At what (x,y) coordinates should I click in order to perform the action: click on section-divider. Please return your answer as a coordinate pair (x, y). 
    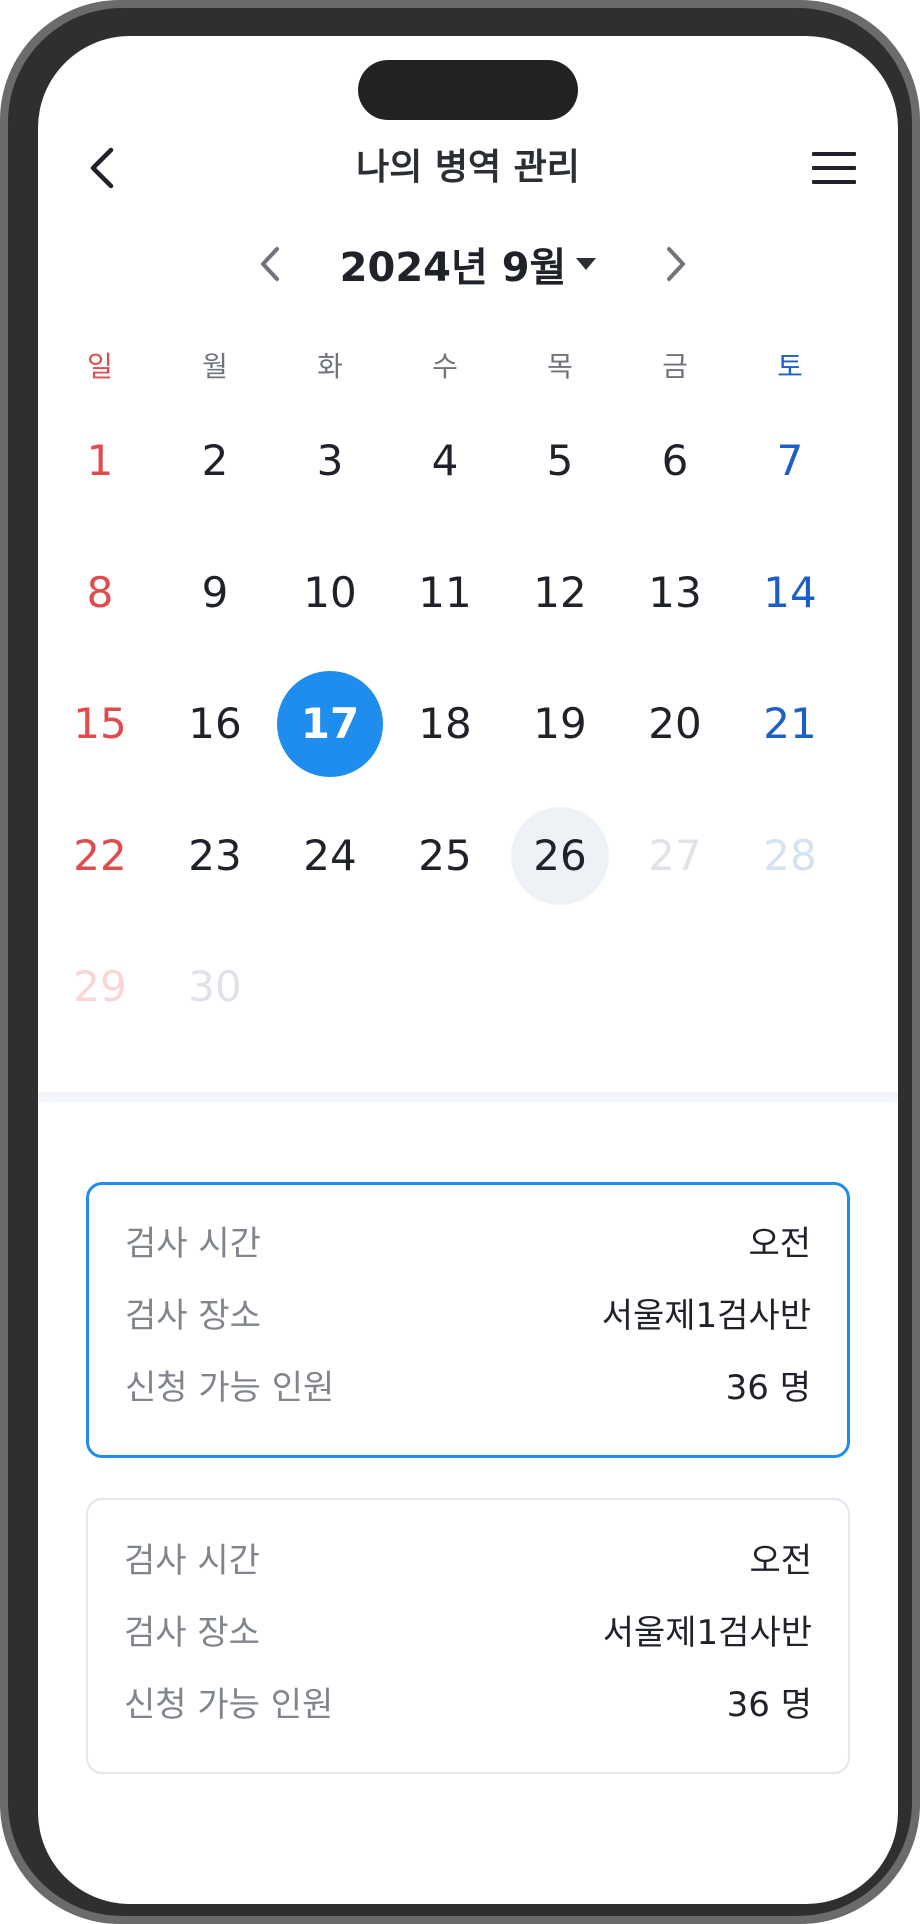
    Looking at the image, I should click on (468, 1097).